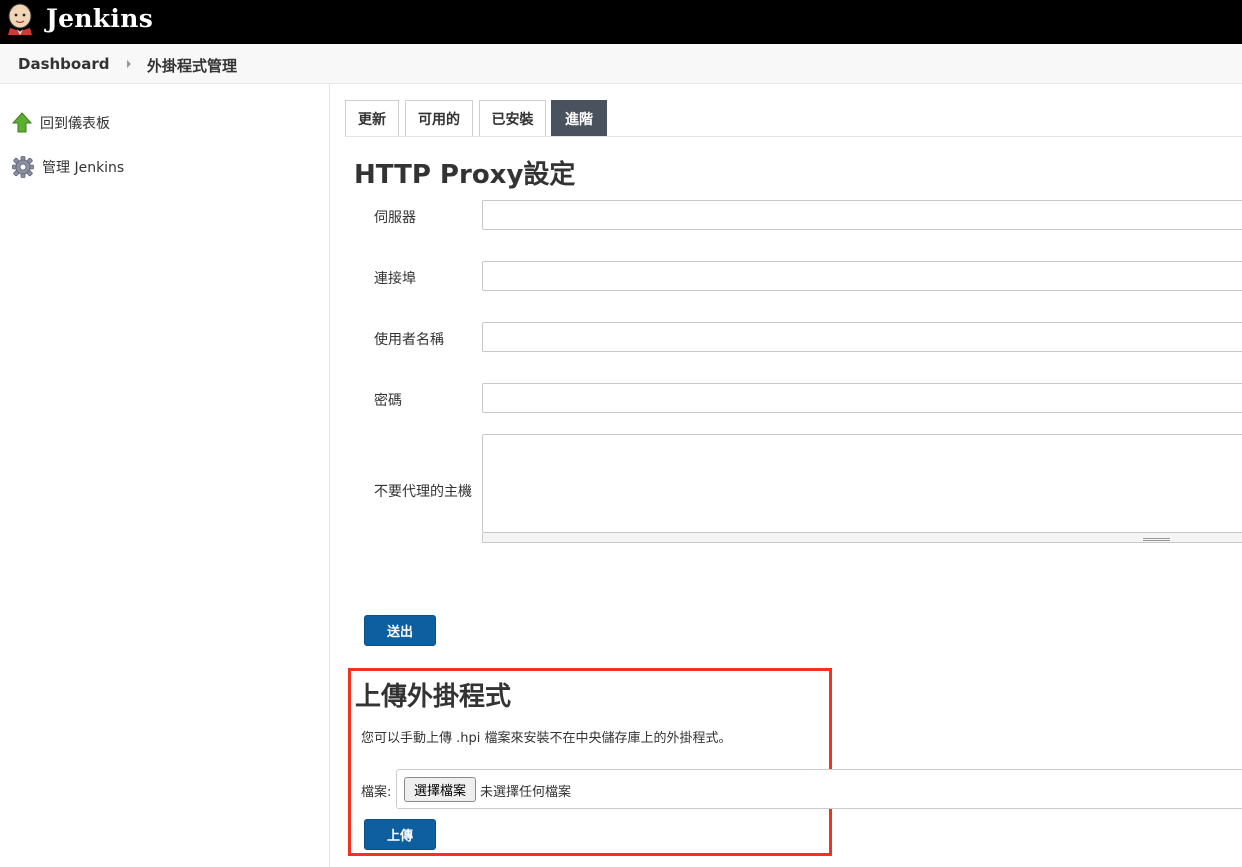  I want to click on sidebar-item-back-to-dashboard: 回到儀表板, so click(61, 123).